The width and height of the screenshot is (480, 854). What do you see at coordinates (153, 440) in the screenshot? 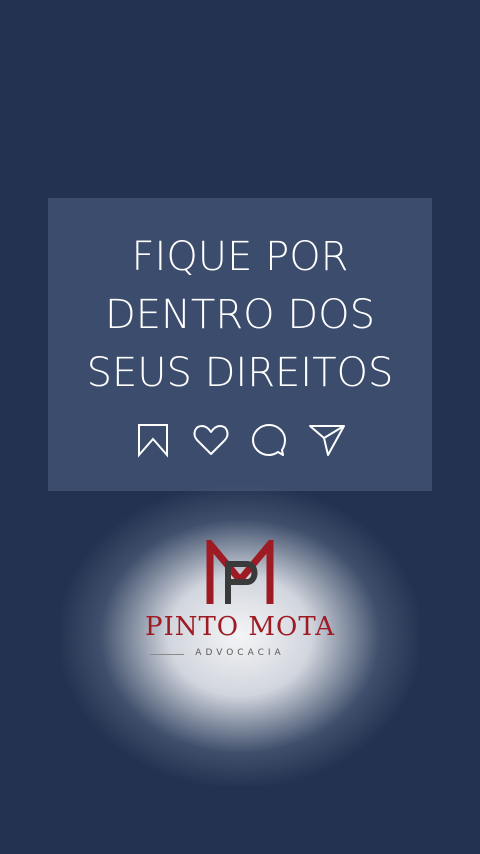
I see `bookmark-icon` at bounding box center [153, 440].